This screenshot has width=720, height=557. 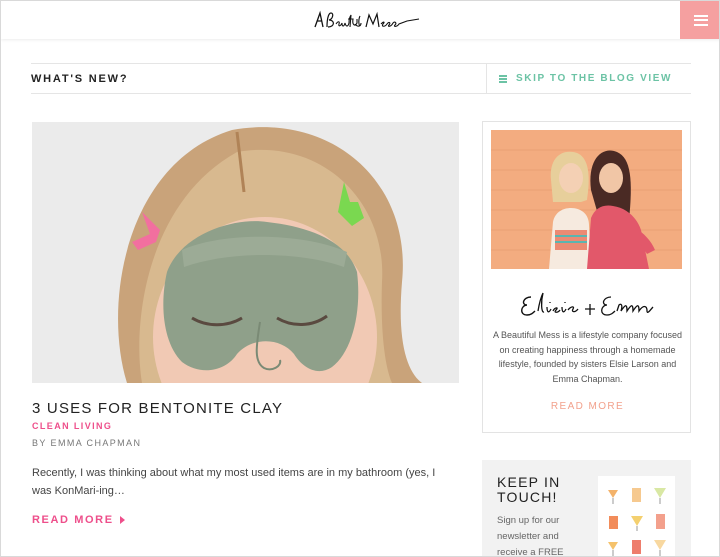 What do you see at coordinates (73, 520) in the screenshot?
I see `article-read-more-label: READ MORE` at bounding box center [73, 520].